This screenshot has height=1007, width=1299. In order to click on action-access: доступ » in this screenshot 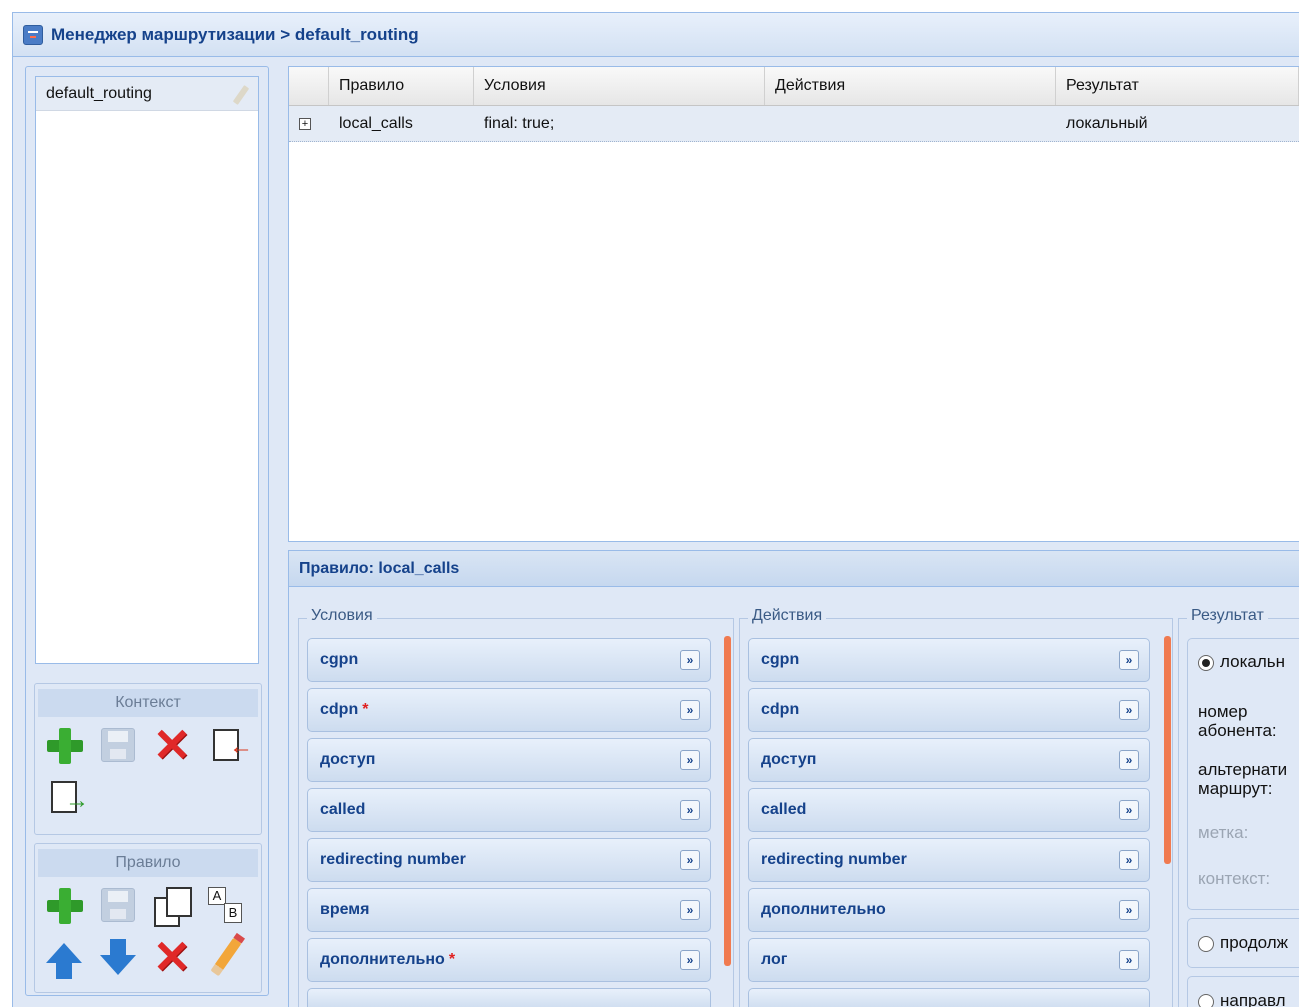, I will do `click(949, 760)`.